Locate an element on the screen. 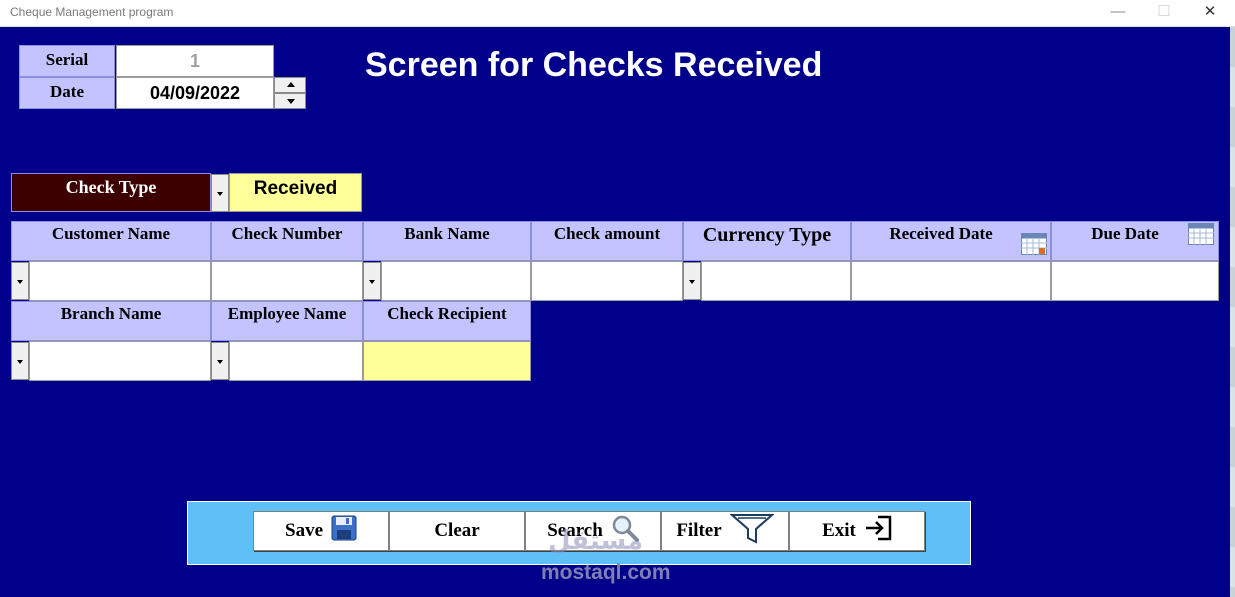 The image size is (1235, 597). clear-button: Clear is located at coordinates (457, 531).